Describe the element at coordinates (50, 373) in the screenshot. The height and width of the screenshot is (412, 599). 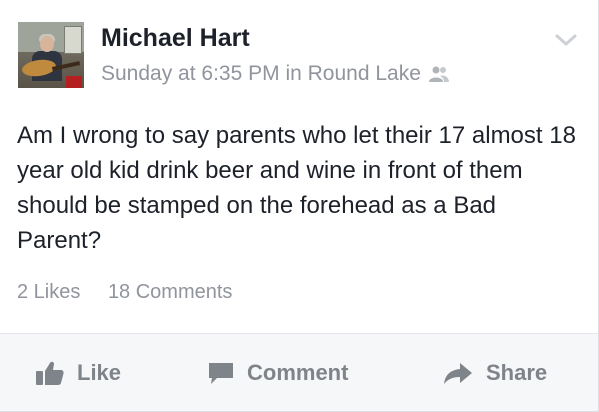
I see `thumbs-up-icon` at that location.